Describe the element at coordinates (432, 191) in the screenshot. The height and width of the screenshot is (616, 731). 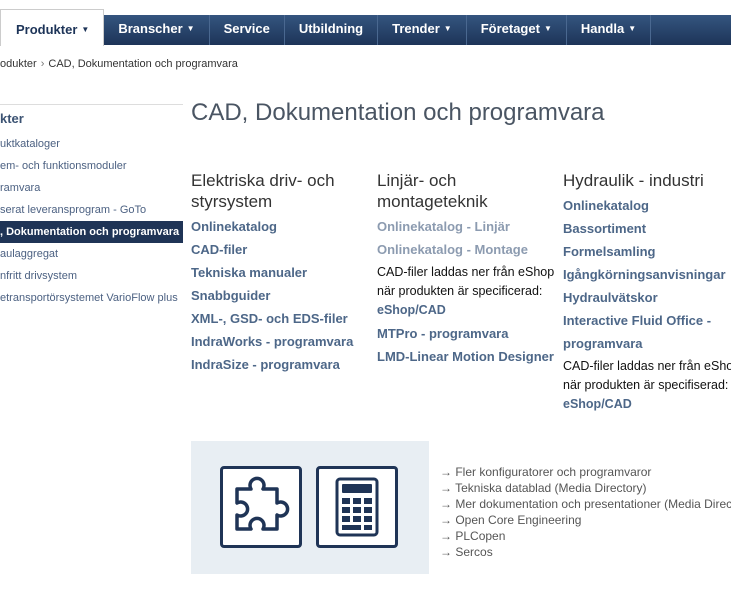
I see `column-heading: Linjär- och montageteknik` at that location.